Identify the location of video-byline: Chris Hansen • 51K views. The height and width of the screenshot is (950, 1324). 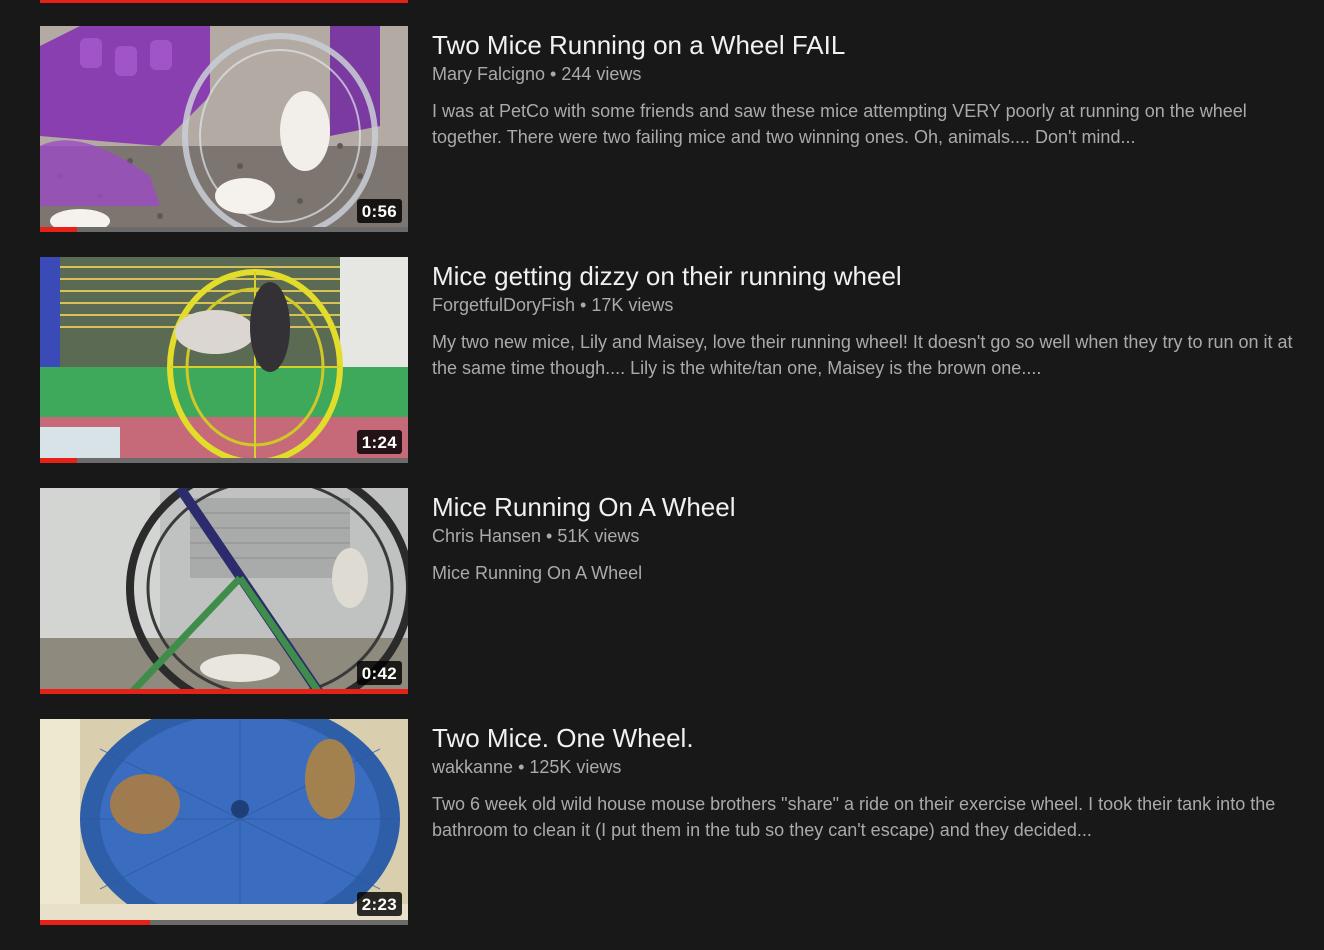
(871, 536).